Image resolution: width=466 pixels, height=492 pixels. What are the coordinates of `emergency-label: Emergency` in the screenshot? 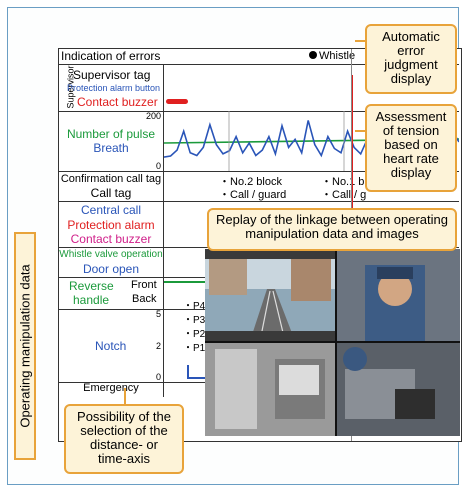 It's located at (111, 388).